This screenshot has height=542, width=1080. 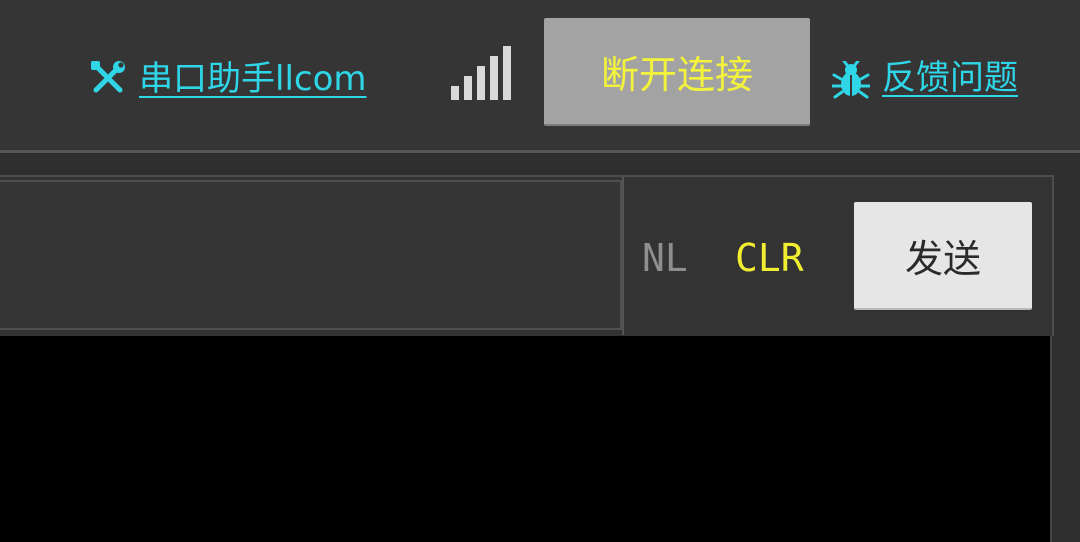 I want to click on wrench-screwdriver-icon, so click(x=108, y=78).